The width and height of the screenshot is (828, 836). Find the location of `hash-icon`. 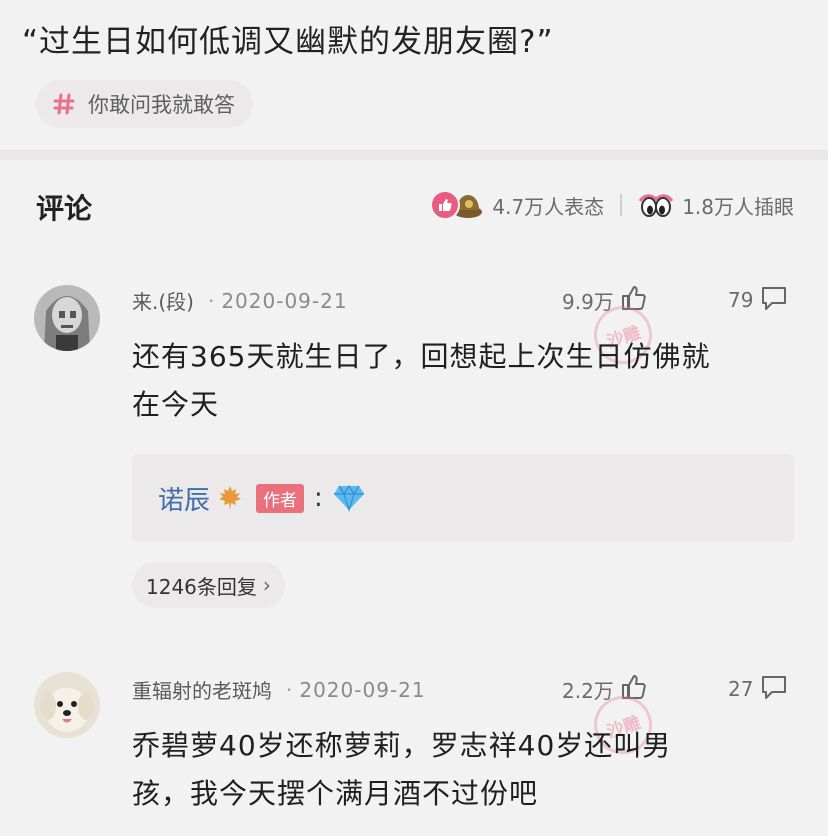

hash-icon is located at coordinates (64, 104).